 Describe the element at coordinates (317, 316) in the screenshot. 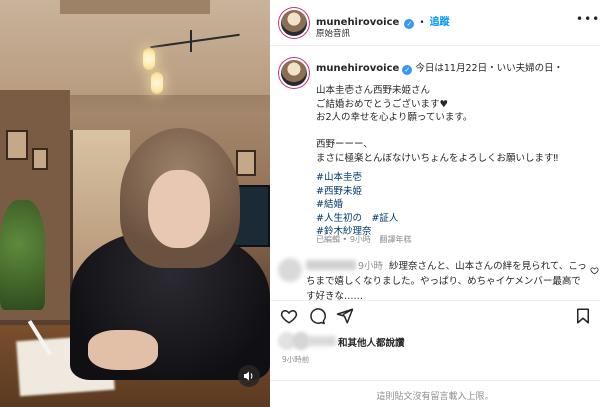

I see `comment-icon` at that location.